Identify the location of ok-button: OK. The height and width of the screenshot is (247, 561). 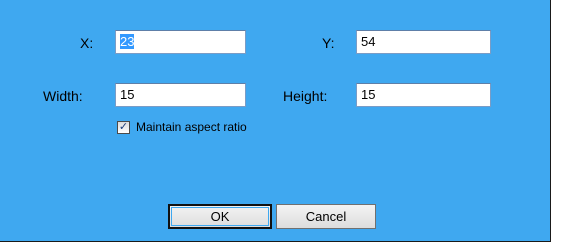
(220, 216).